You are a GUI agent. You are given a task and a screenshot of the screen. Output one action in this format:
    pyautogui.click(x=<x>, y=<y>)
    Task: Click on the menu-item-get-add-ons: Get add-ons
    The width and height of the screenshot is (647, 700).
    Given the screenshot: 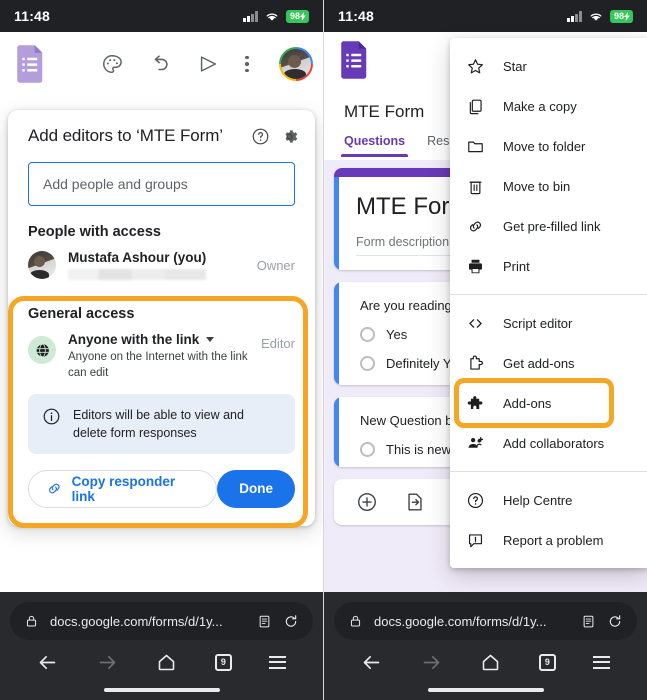 What is the action you would take?
    pyautogui.click(x=548, y=363)
    